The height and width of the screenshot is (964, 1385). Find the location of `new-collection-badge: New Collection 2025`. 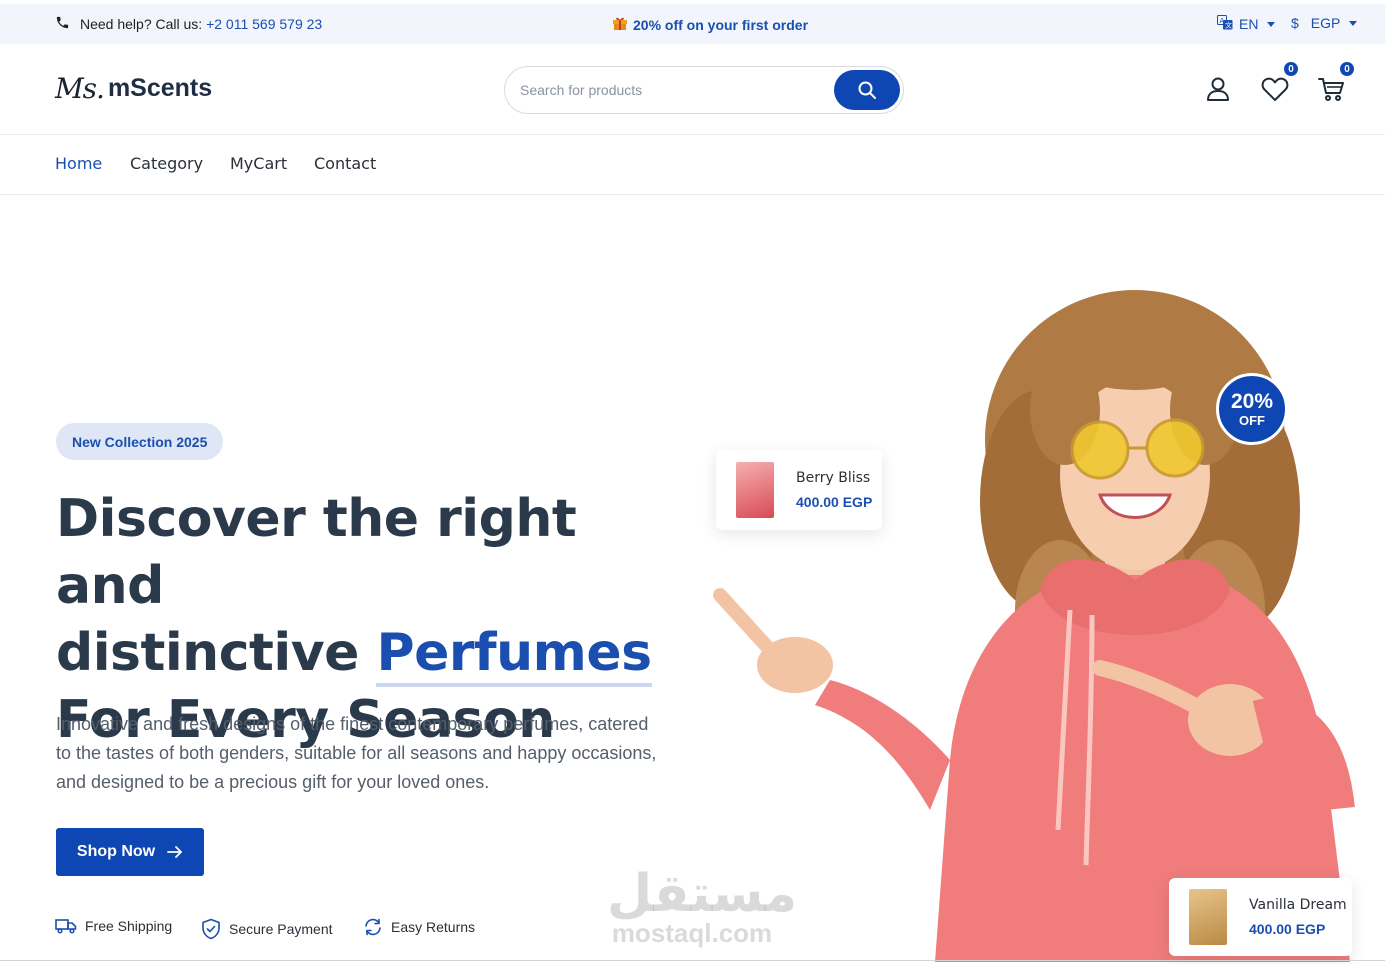

new-collection-badge: New Collection 2025 is located at coordinates (140, 441).